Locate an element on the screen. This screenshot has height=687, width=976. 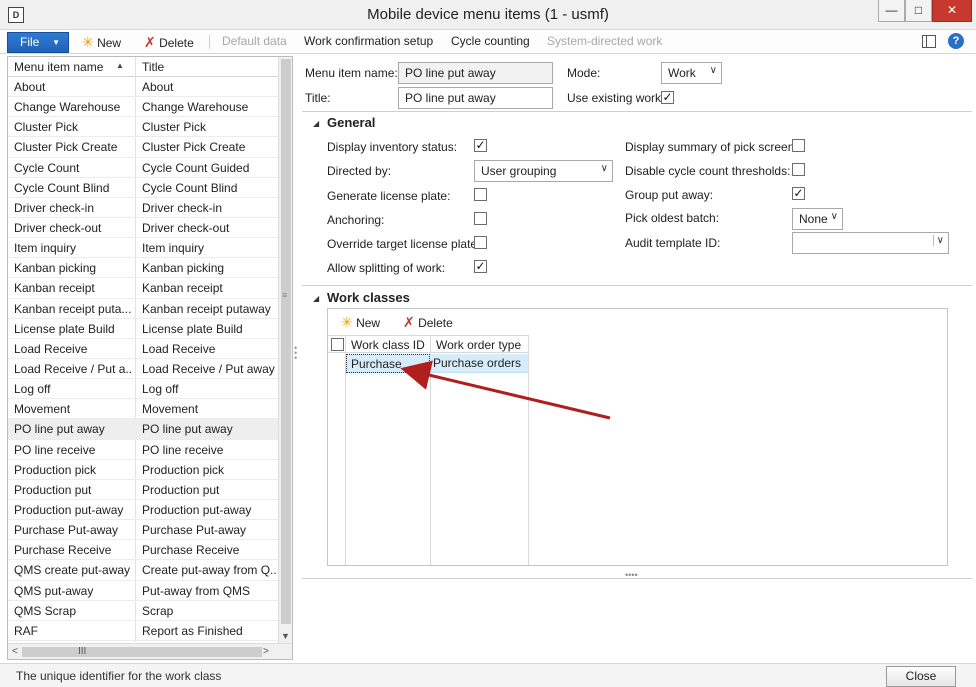
list-item: Driver check-in Driver check-in is located at coordinates (143, 208).